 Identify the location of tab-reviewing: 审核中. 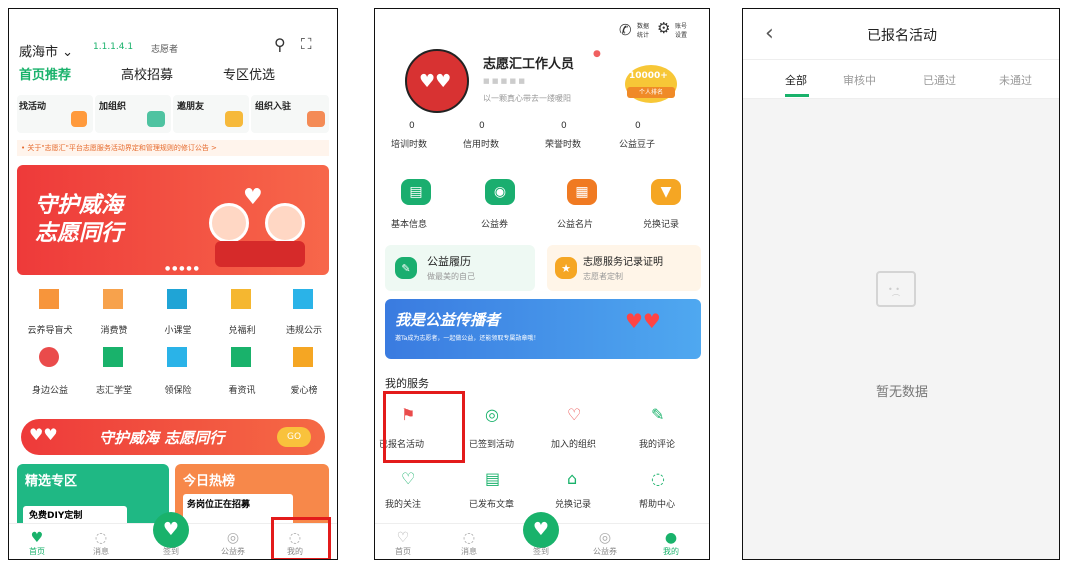
(859, 80).